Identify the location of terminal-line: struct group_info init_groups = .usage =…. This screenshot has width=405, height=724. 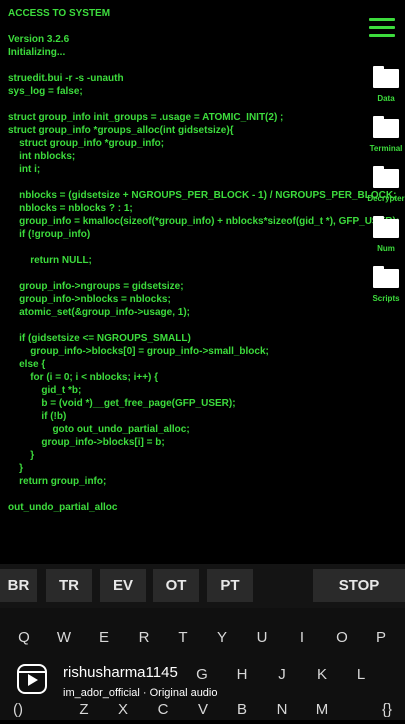
(146, 117).